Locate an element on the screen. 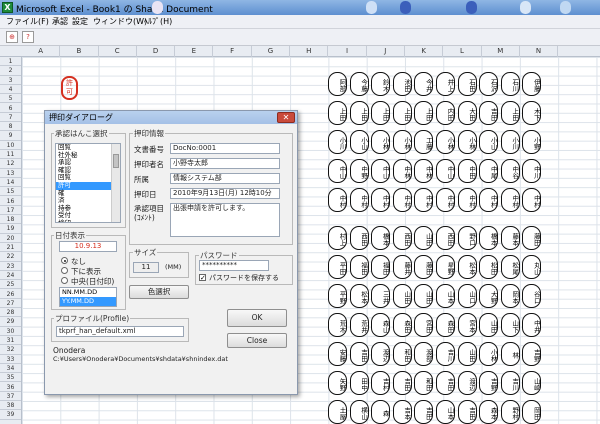 This screenshot has height=424, width=600. column-header: F is located at coordinates (233, 51).